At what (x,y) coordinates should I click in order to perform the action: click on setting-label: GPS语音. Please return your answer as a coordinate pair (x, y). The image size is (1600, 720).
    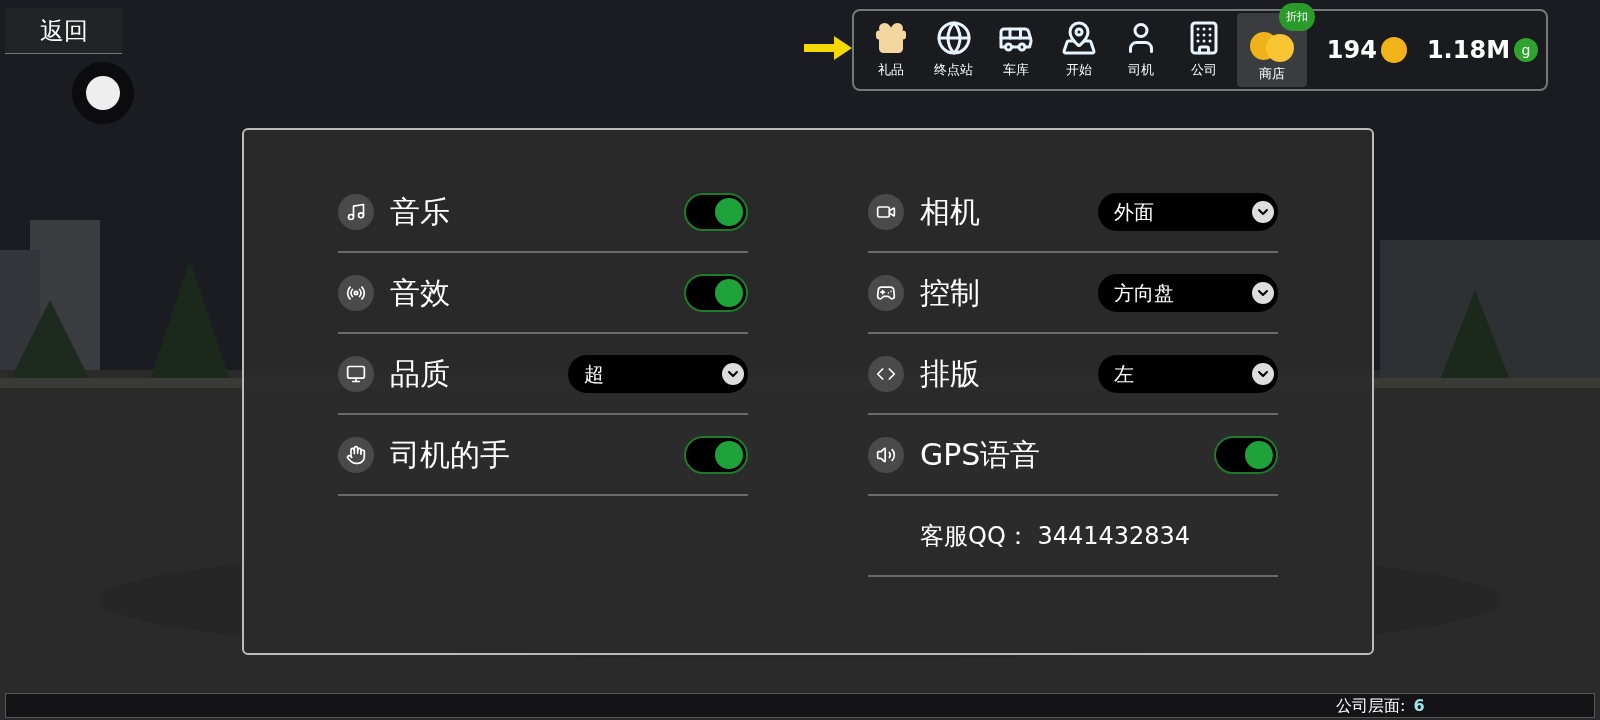
    Looking at the image, I should click on (980, 455).